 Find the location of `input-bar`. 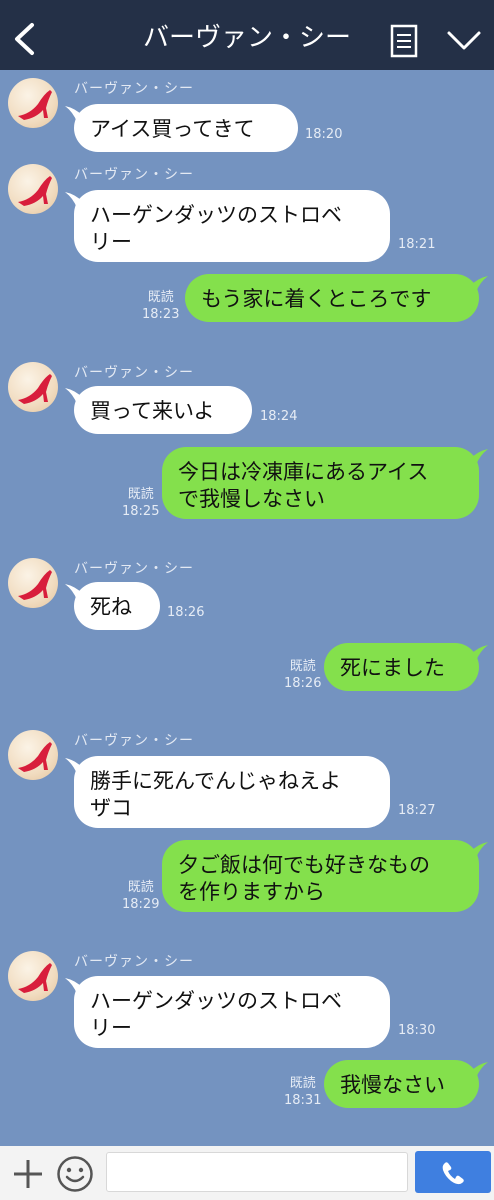

input-bar is located at coordinates (247, 1173).